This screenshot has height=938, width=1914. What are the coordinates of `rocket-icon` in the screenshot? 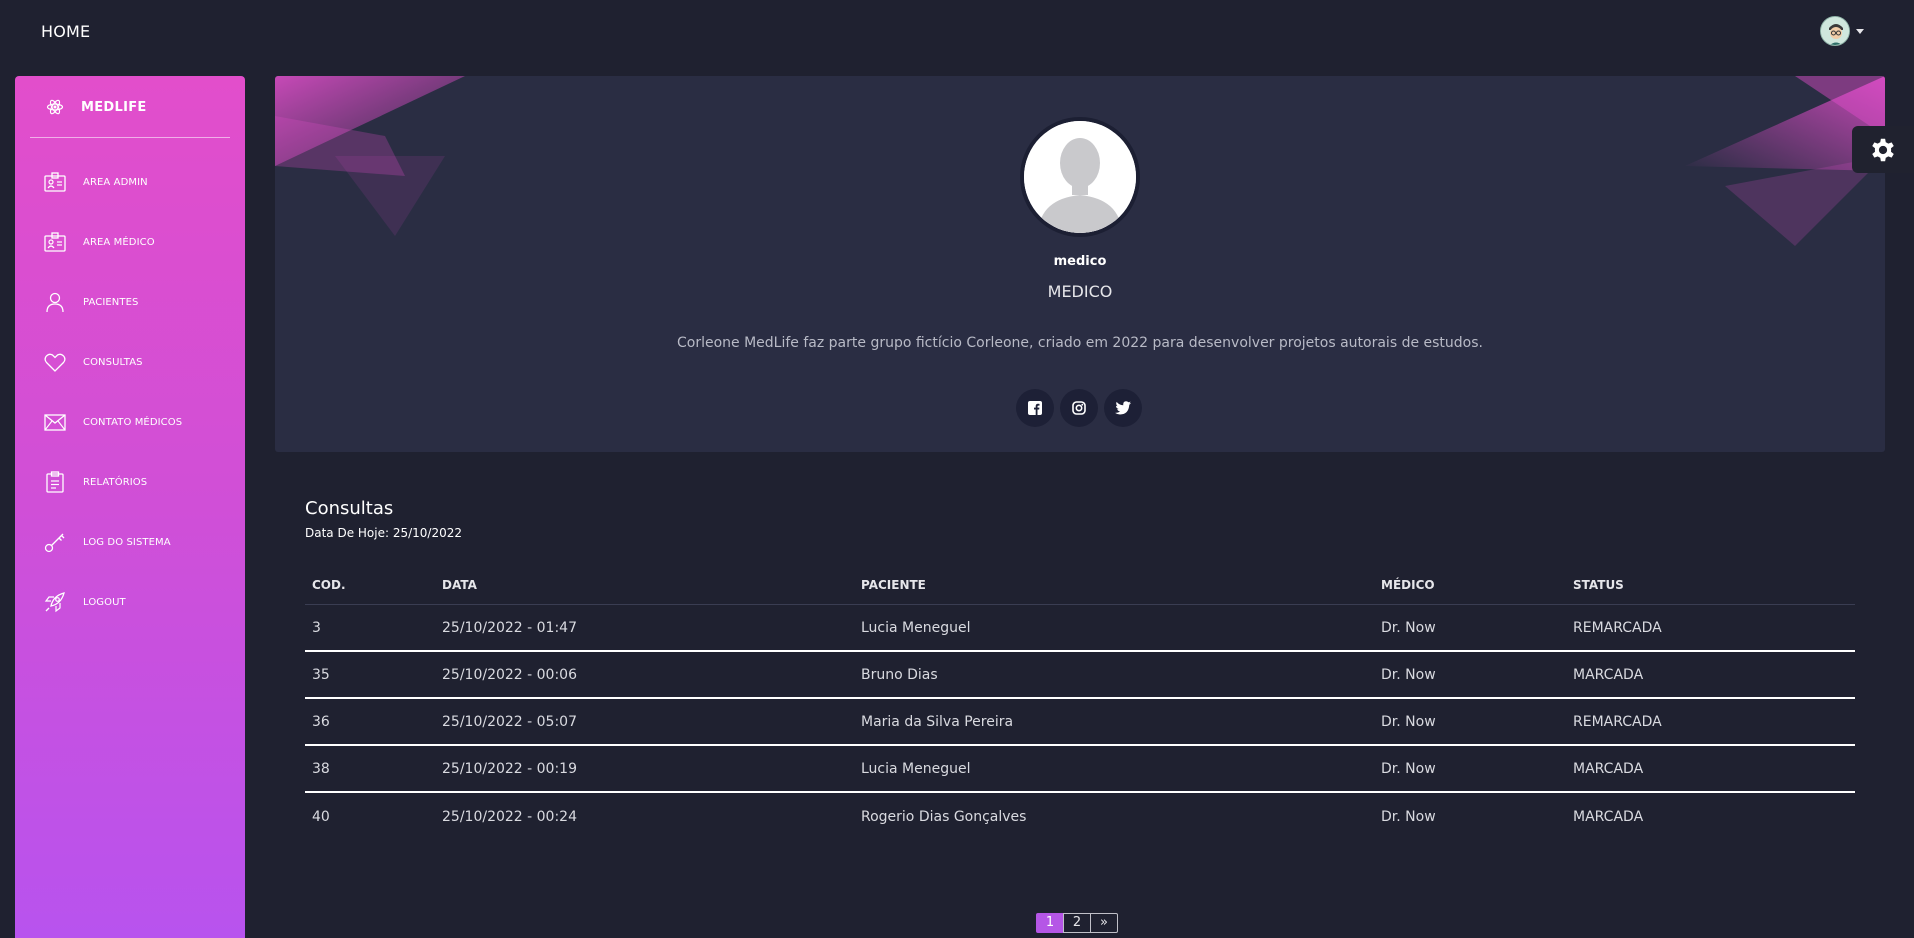 It's located at (54, 602).